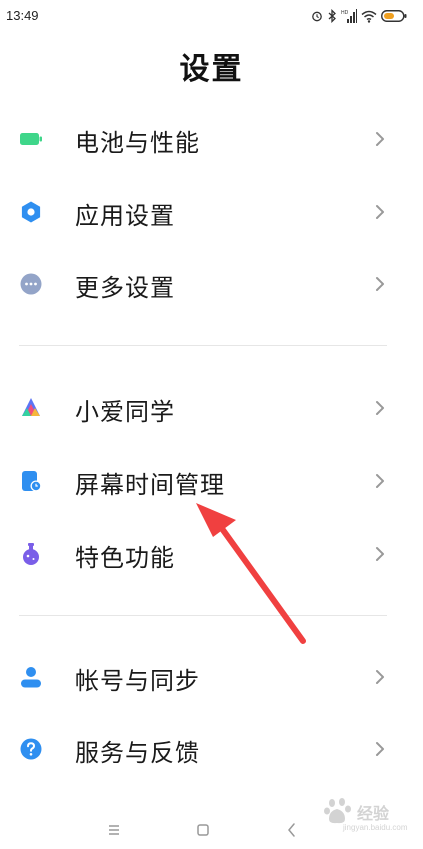 Image resolution: width=423 pixels, height=849 pixels. Describe the element at coordinates (211, 139) in the screenshot. I see `settings-item-battery-performance: 电池与性能` at that location.